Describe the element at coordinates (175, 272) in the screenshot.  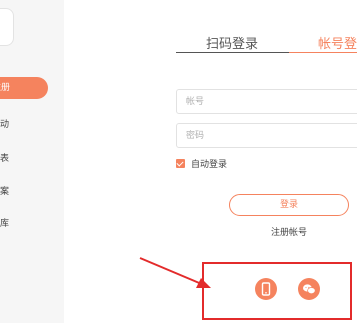
I see `annotation-arrow-icon` at that location.